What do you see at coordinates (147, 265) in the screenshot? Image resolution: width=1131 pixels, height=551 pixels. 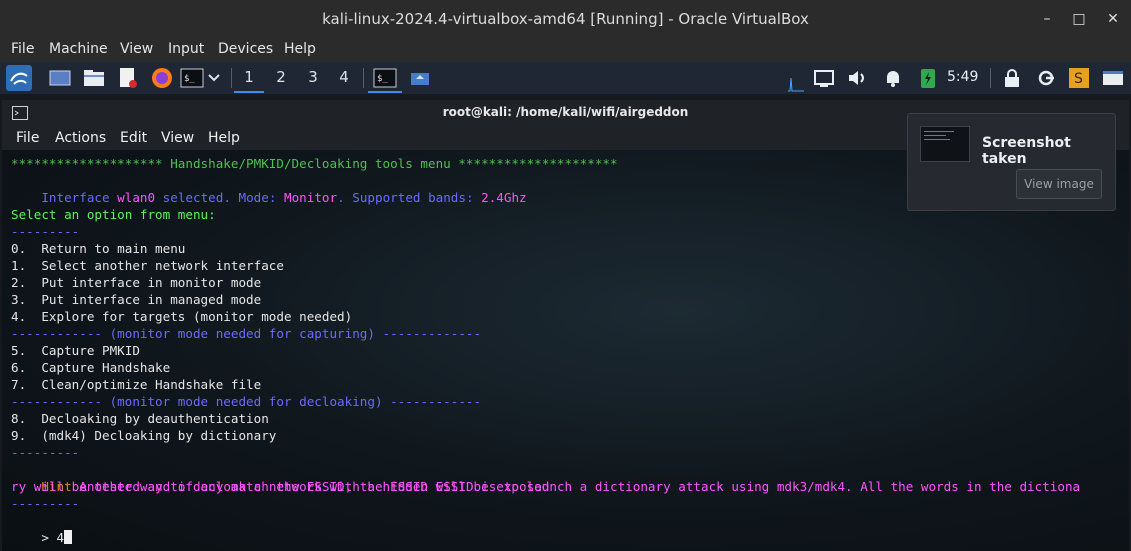 I see `menu-option-1: 1. Select another network interface` at bounding box center [147, 265].